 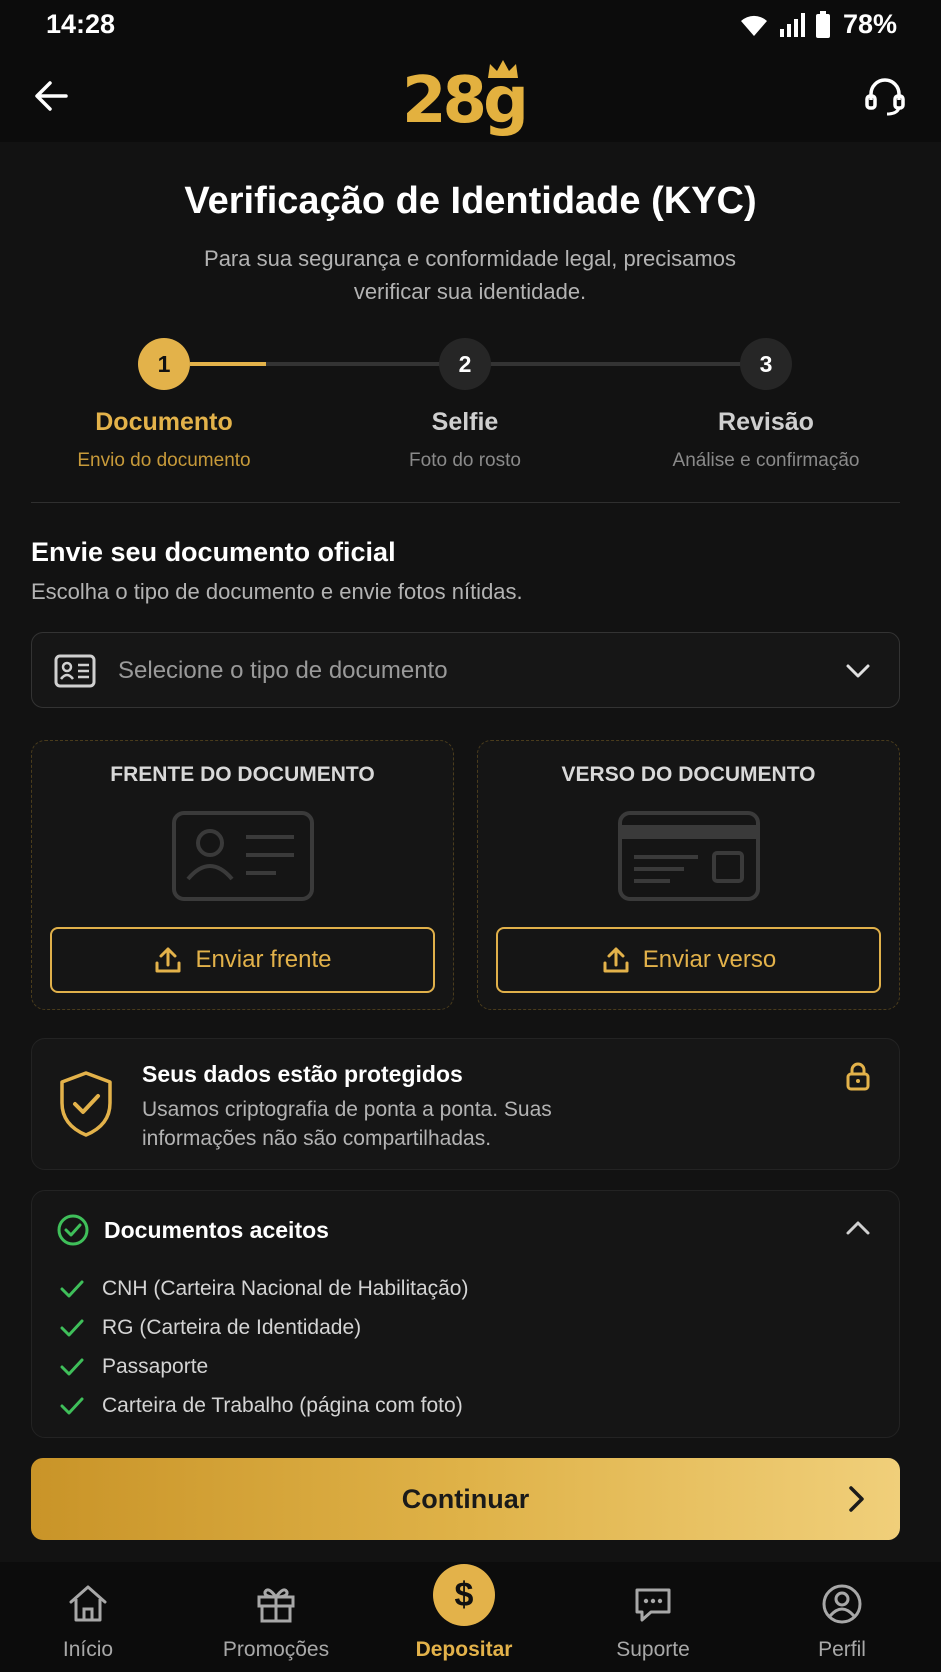 I want to click on accepted-document-label: Passaporte, so click(x=155, y=1366).